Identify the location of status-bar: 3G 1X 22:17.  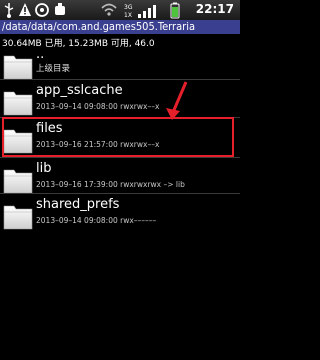
(120, 10).